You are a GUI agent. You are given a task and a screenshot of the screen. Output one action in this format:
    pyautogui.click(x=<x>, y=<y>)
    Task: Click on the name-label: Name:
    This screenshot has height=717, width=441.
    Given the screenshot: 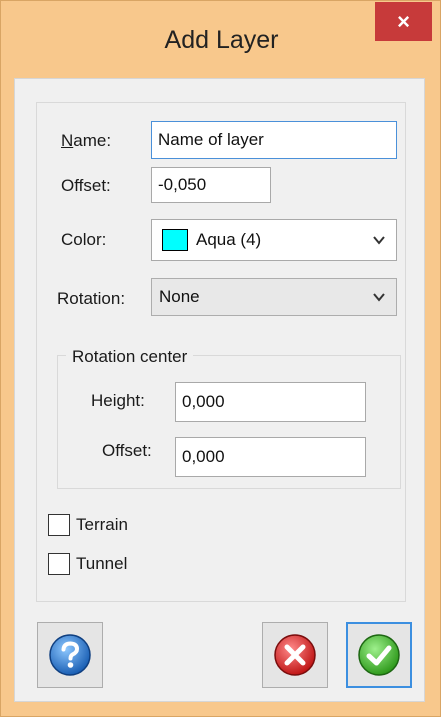 What is the action you would take?
    pyautogui.click(x=86, y=140)
    